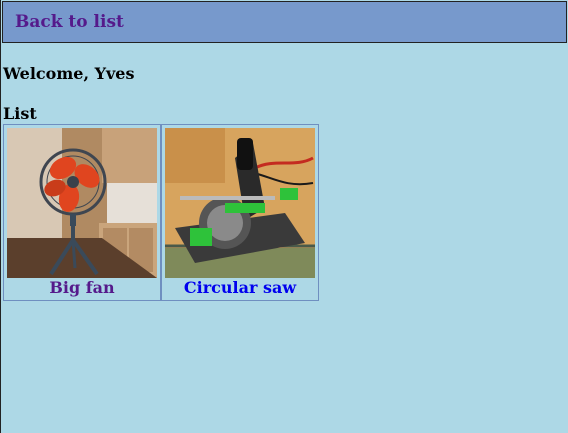 The height and width of the screenshot is (433, 568). What do you see at coordinates (240, 287) in the screenshot?
I see `item-link-circular-saw: Circular saw` at bounding box center [240, 287].